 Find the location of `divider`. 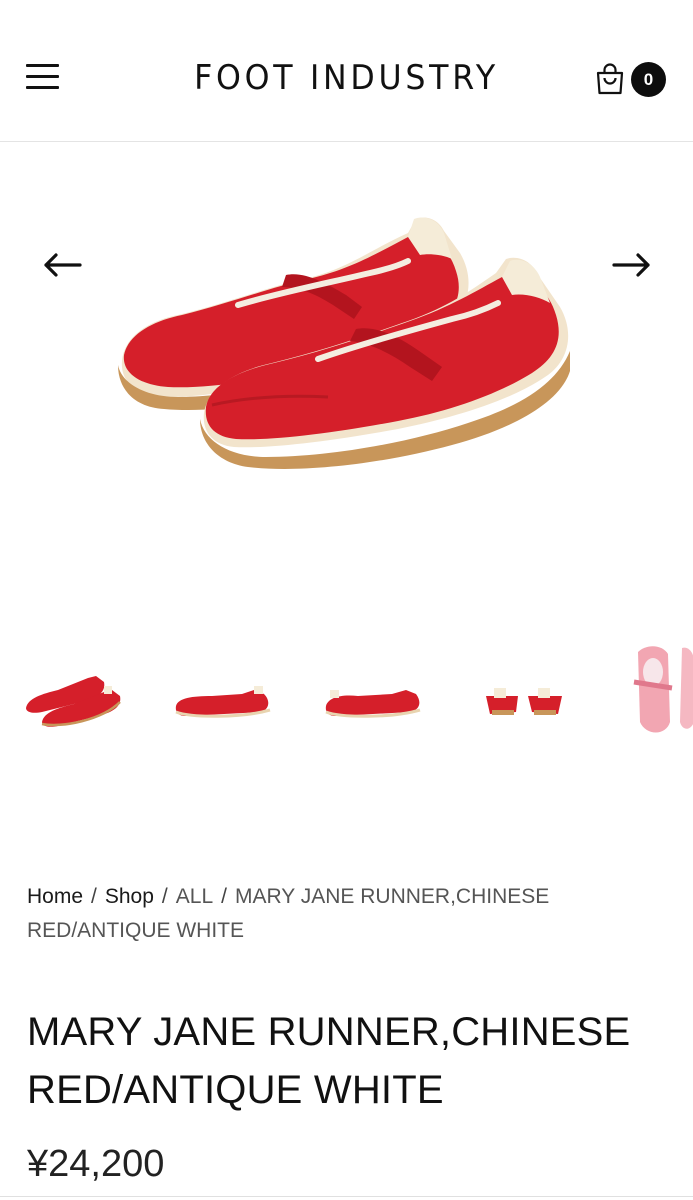

divider is located at coordinates (346, 1196).